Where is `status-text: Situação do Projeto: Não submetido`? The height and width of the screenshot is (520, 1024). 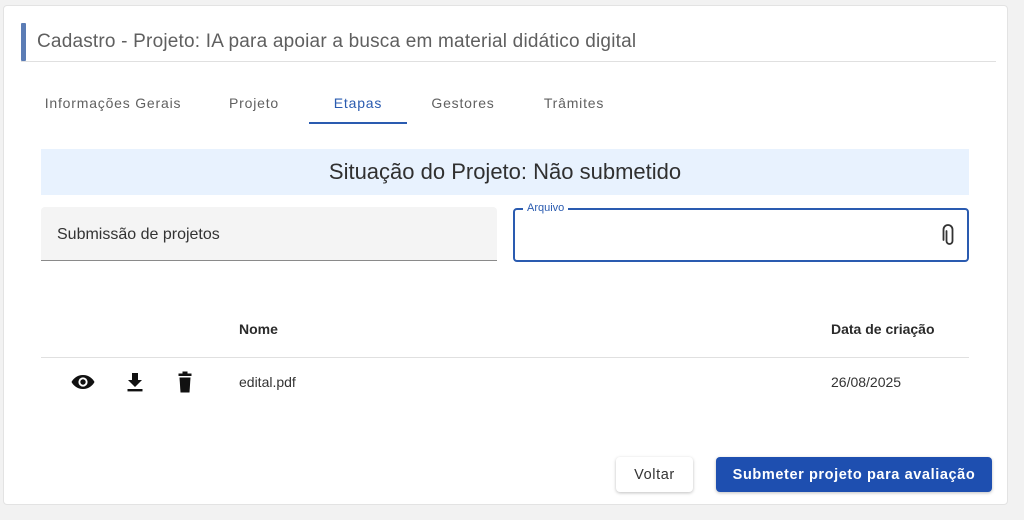 status-text: Situação do Projeto: Não submetido is located at coordinates (505, 171).